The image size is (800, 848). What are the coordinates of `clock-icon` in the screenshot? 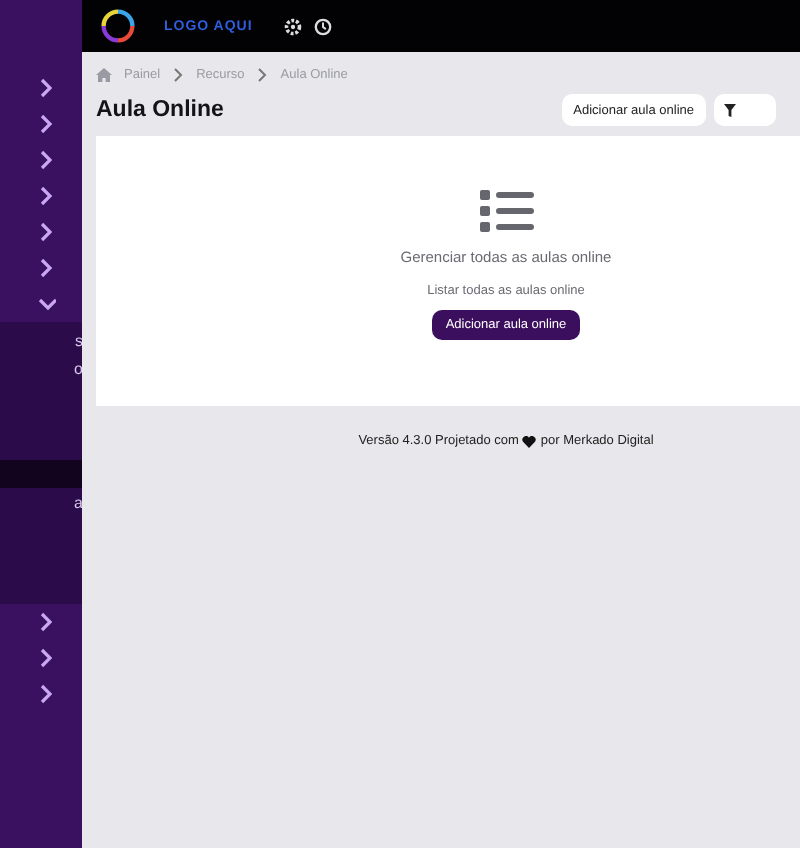 It's located at (323, 26).